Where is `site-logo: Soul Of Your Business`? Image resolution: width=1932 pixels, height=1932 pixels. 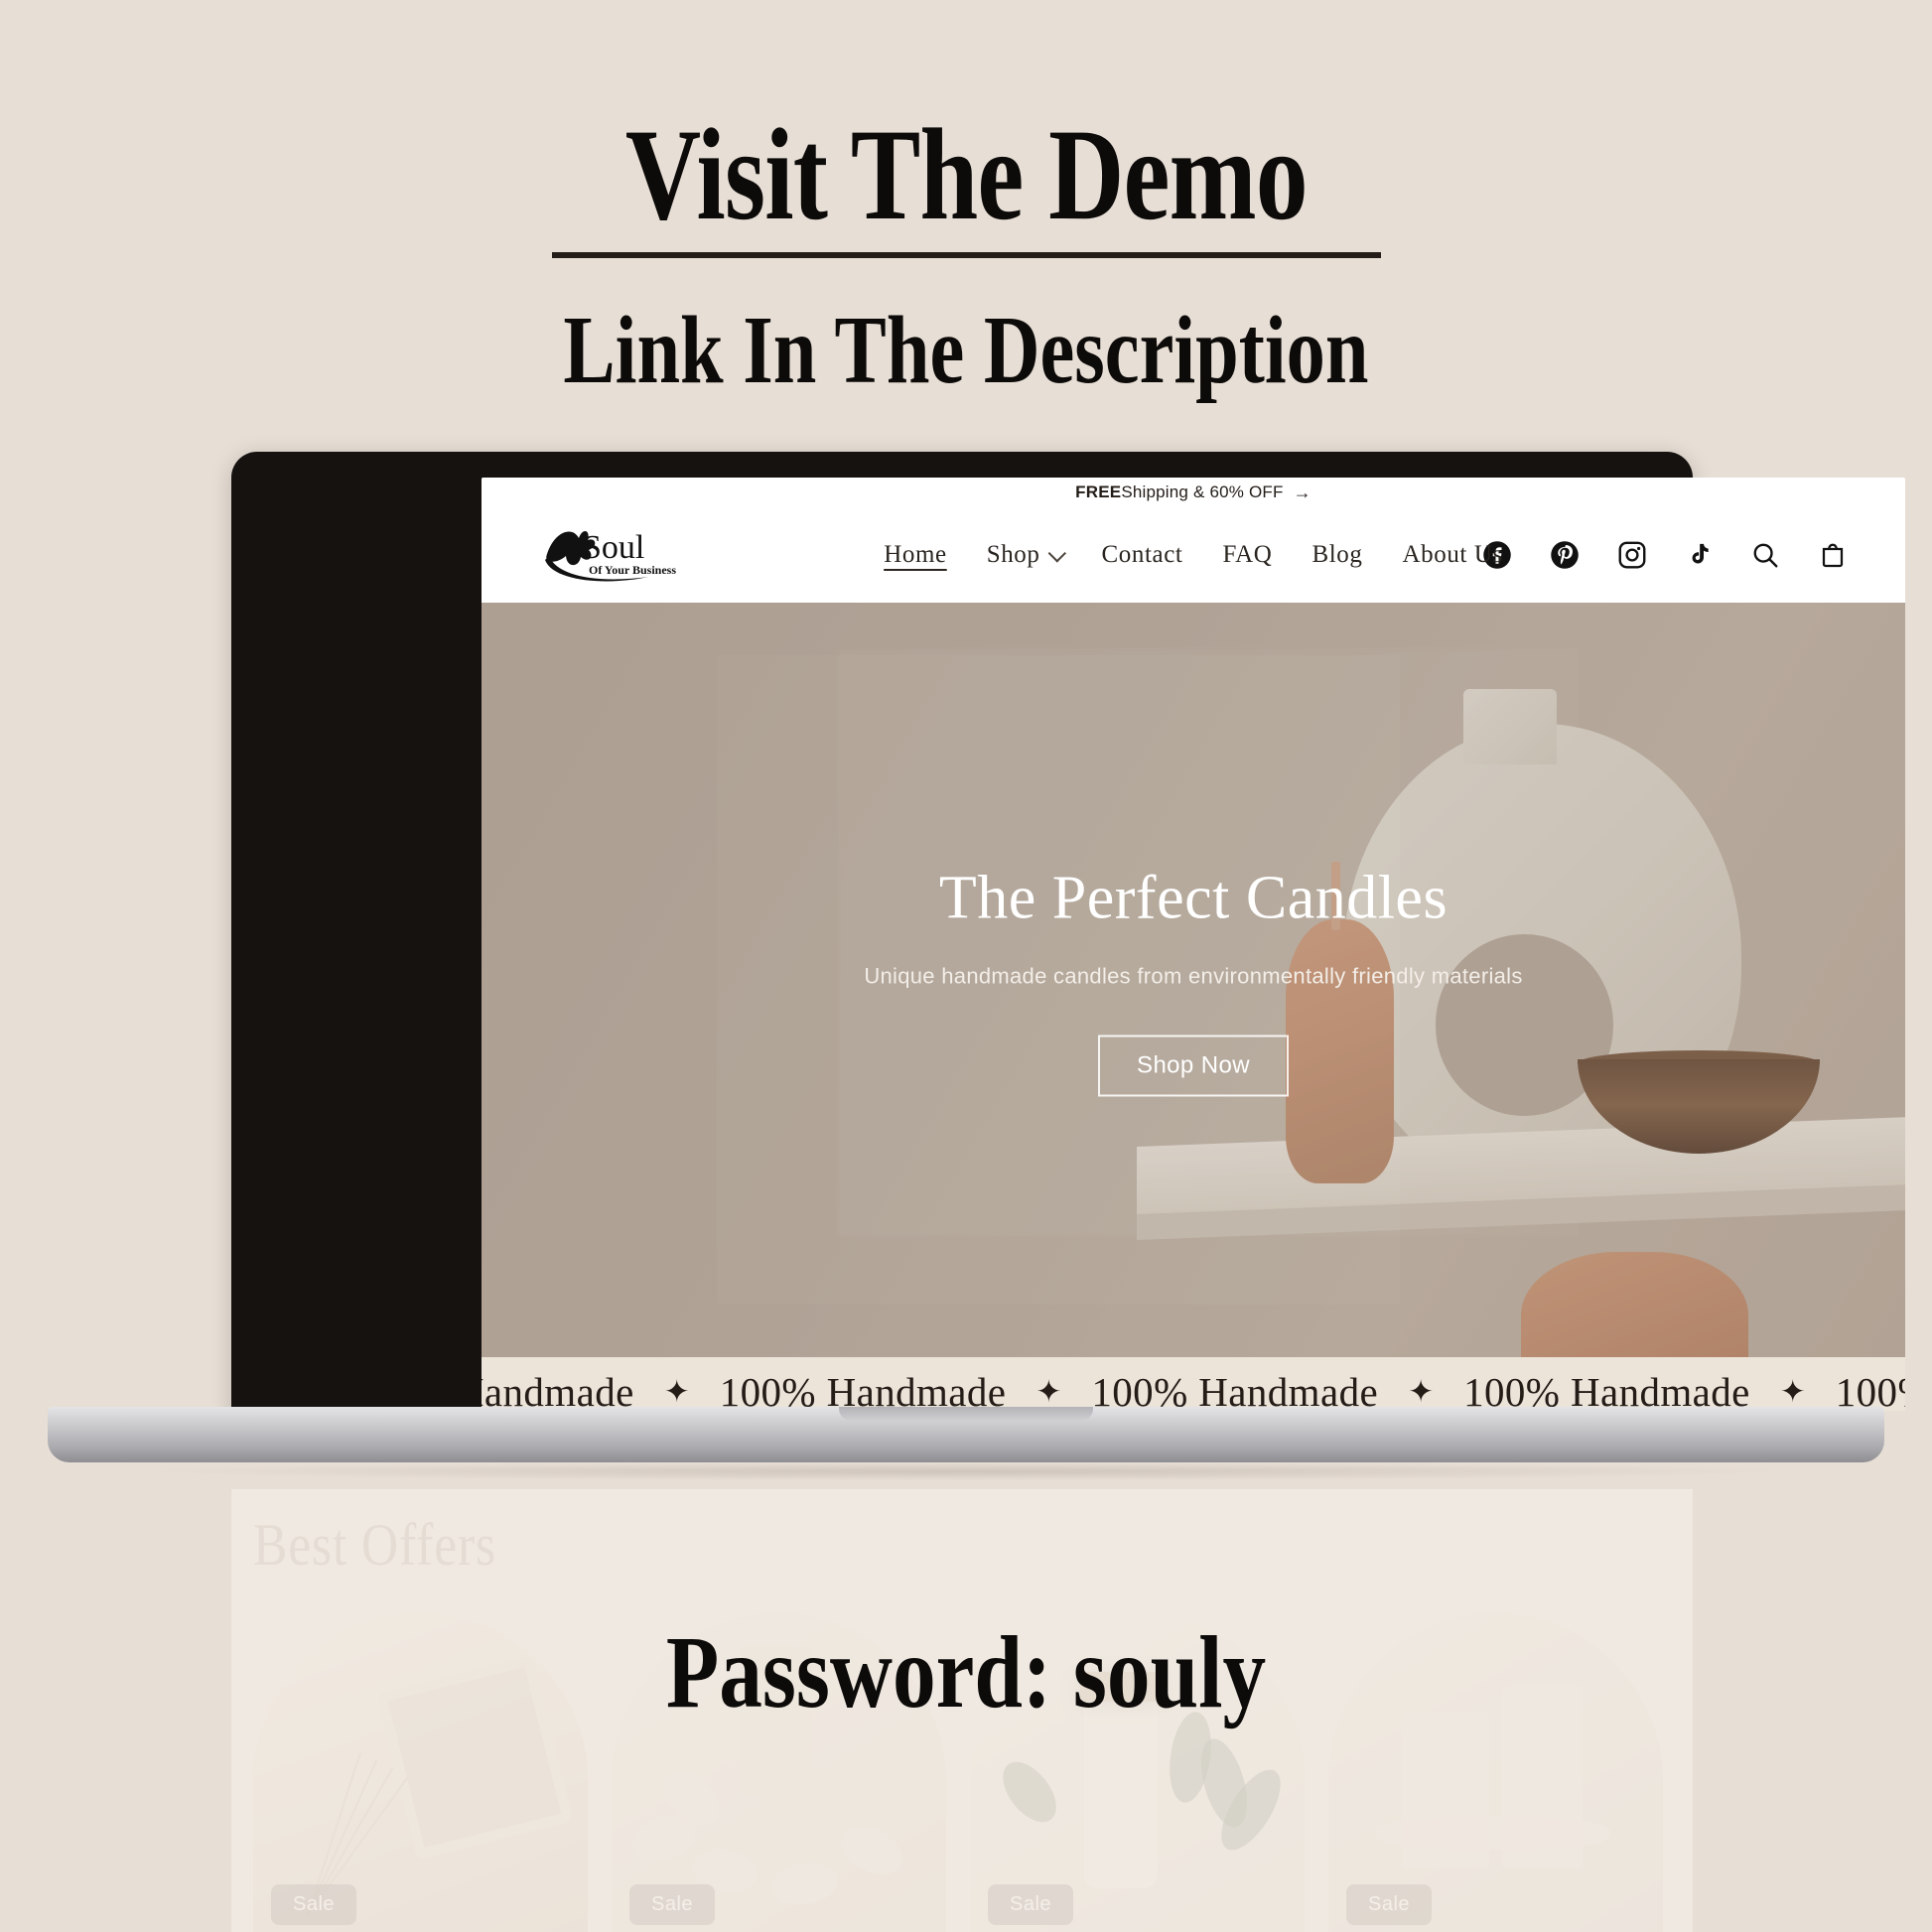 site-logo: Soul Of Your Business is located at coordinates (618, 555).